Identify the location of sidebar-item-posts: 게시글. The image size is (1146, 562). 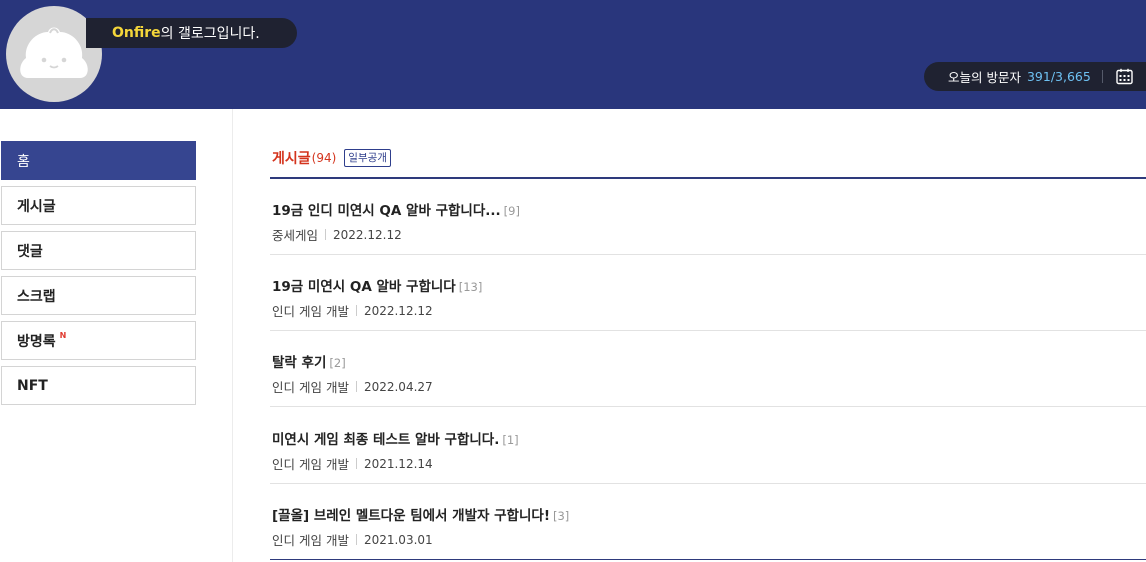
(98, 205).